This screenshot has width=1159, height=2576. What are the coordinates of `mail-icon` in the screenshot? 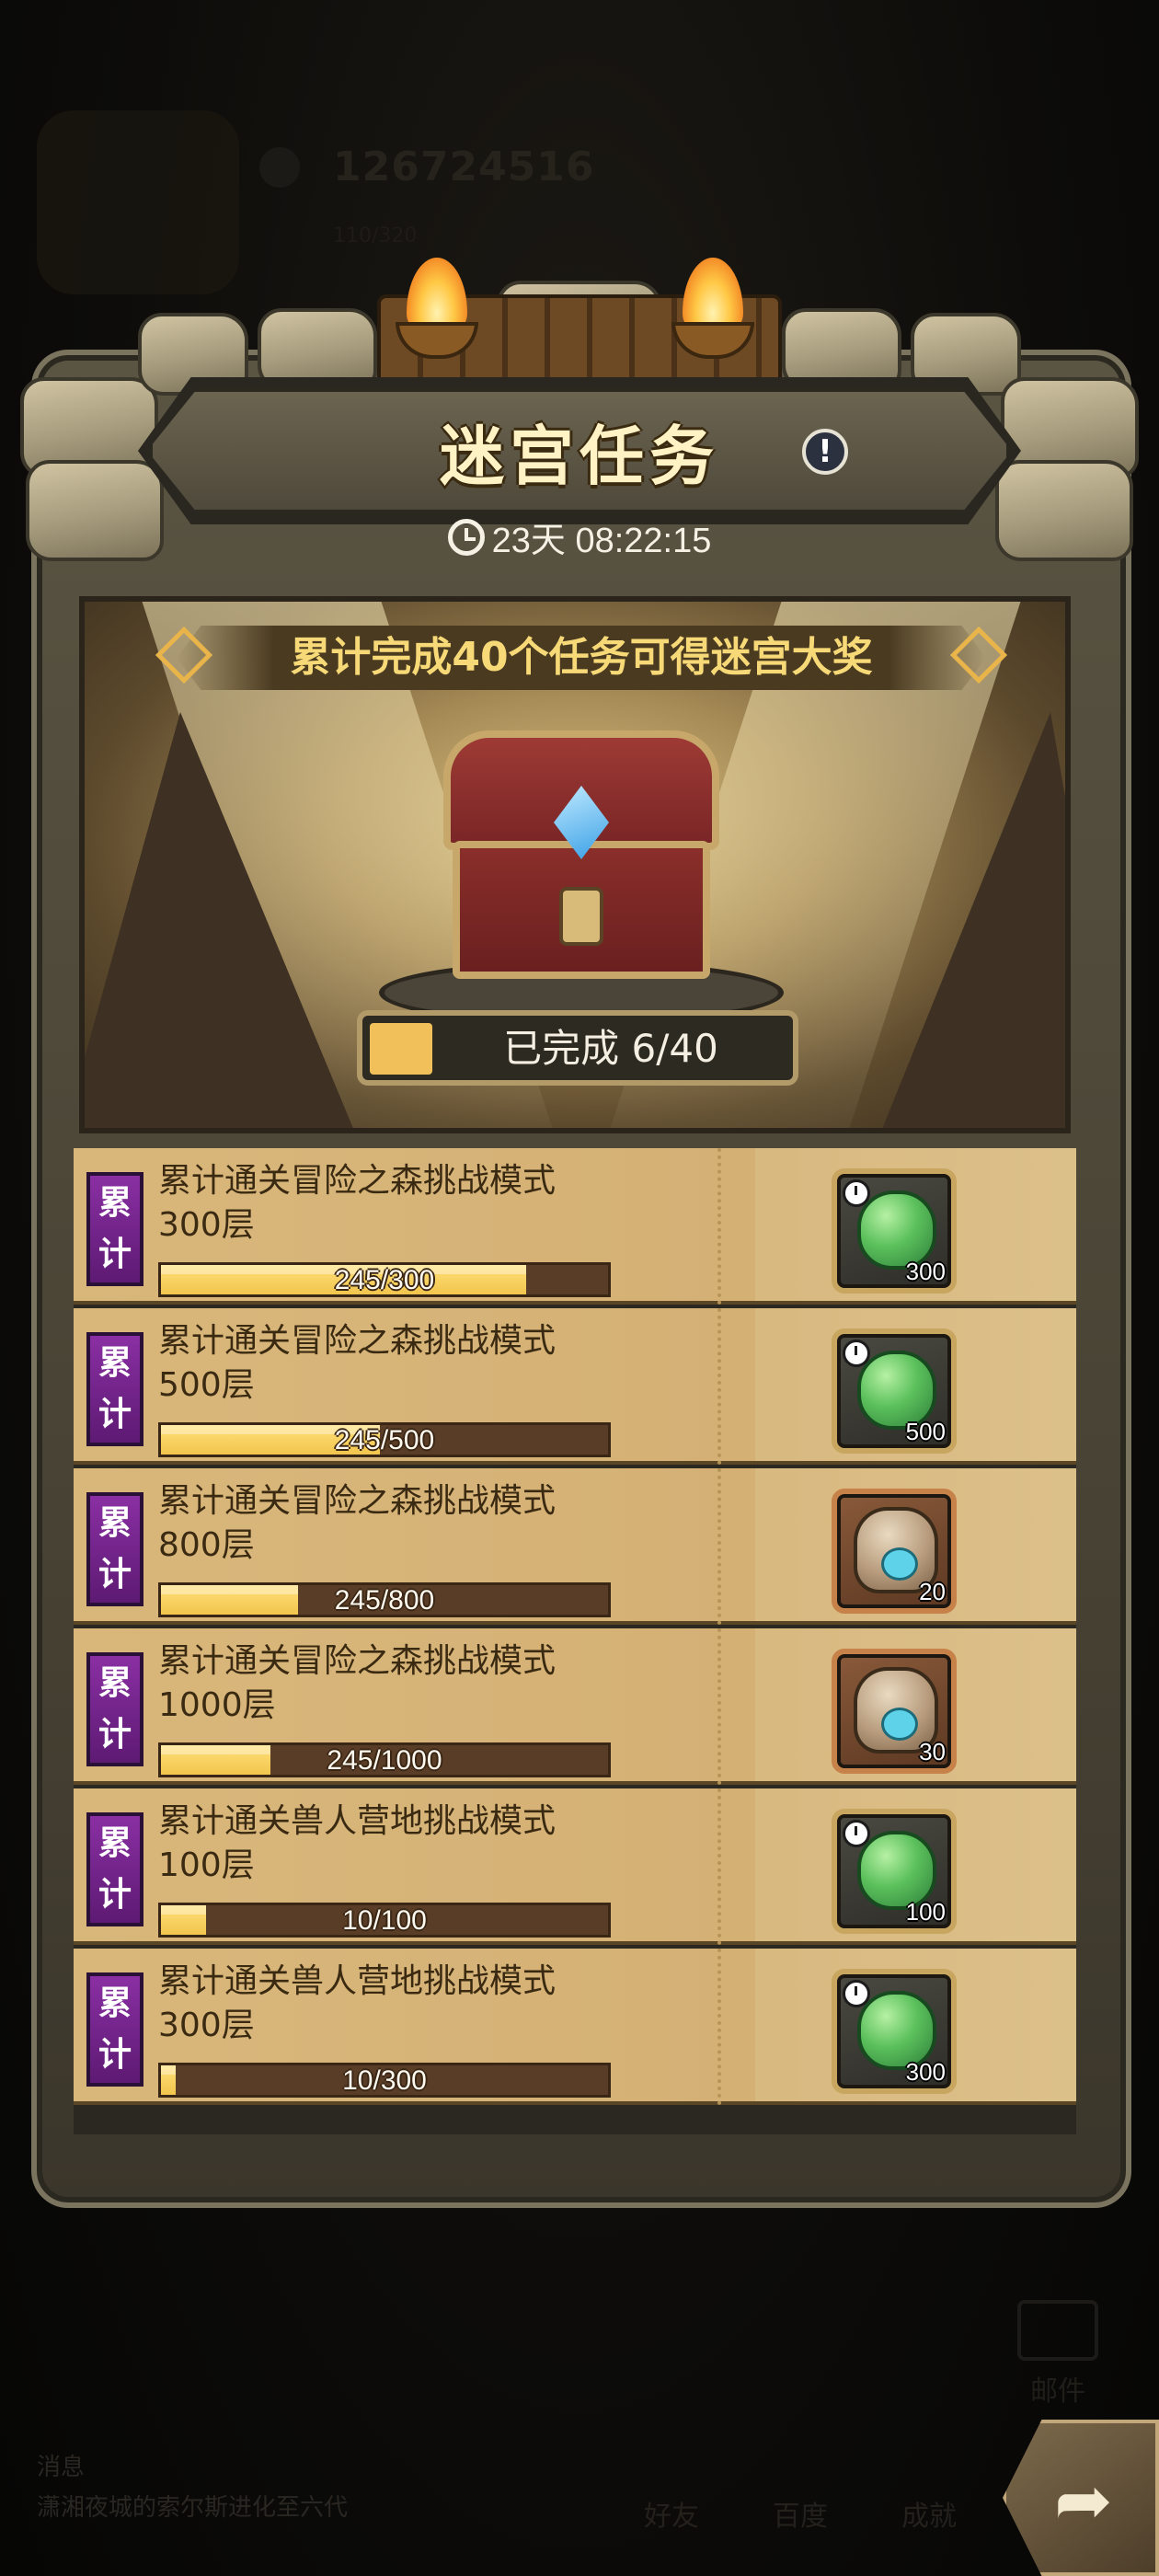 It's located at (1057, 2330).